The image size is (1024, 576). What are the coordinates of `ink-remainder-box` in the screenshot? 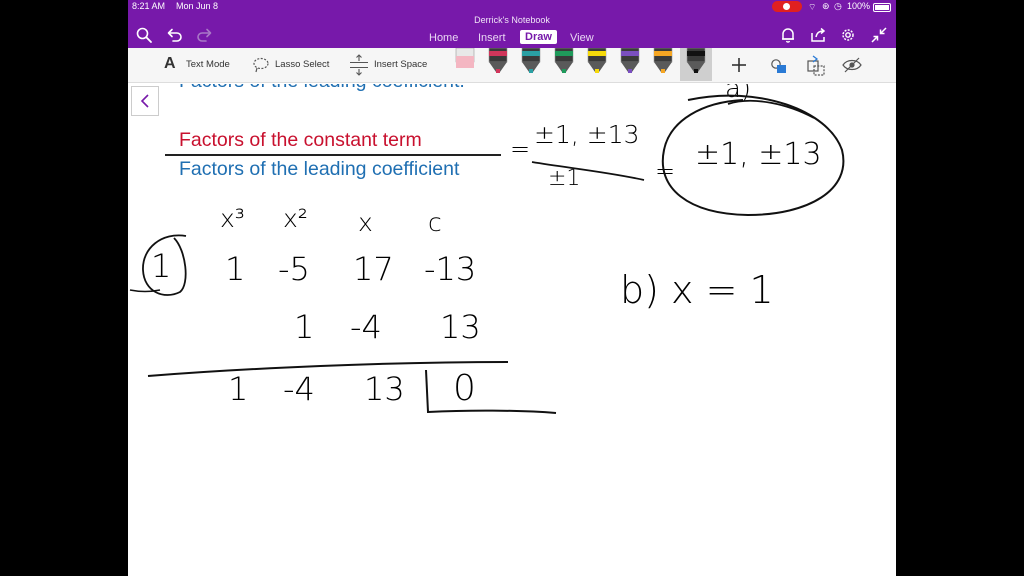 It's located at (491, 391).